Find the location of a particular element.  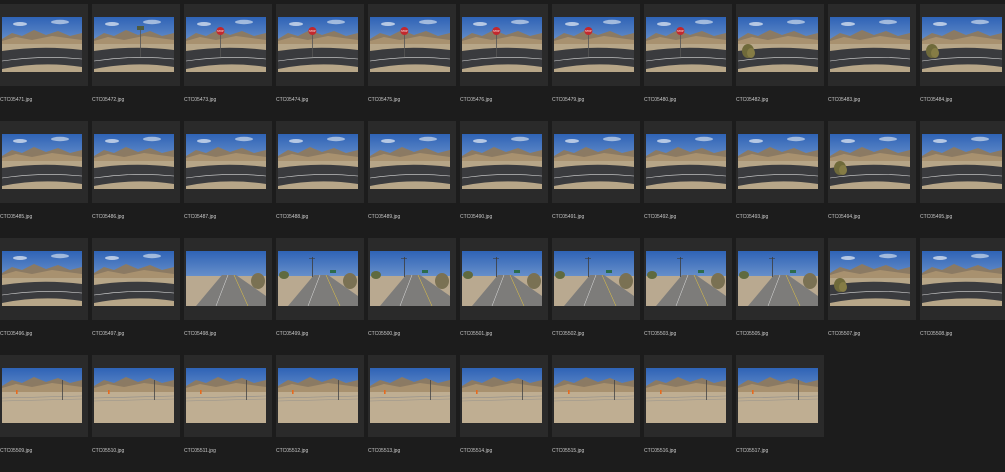

thumbnail-filename: CTC05512.jpg is located at coordinates (321, 451).